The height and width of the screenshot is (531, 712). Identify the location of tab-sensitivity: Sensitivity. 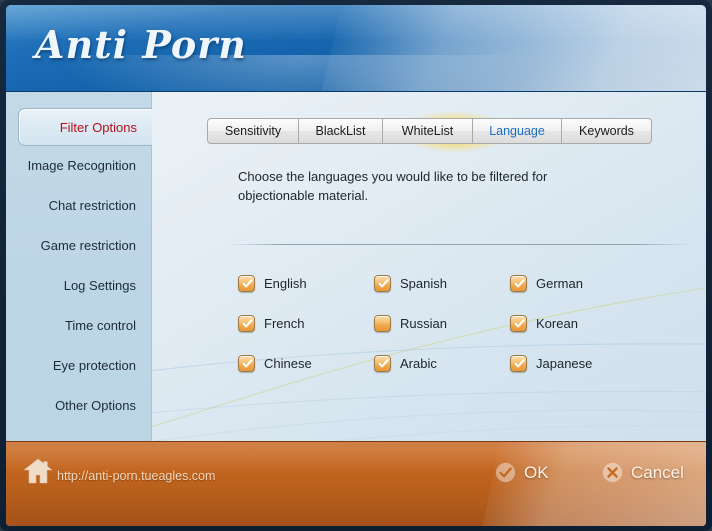
(253, 131).